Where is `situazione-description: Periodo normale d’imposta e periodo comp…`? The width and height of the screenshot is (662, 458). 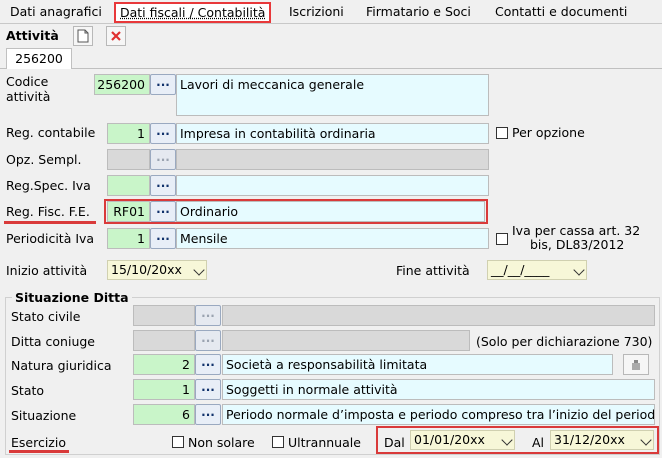 situazione-description: Periodo normale d’imposta e periodo comp… is located at coordinates (438, 414).